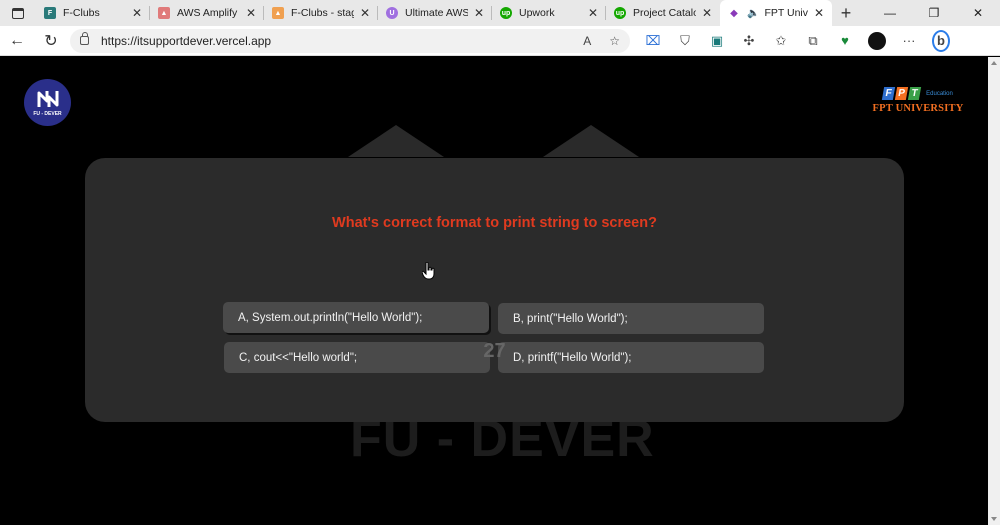 The image size is (1000, 525). What do you see at coordinates (428, 271) in the screenshot?
I see `hand-cursor-icon` at bounding box center [428, 271].